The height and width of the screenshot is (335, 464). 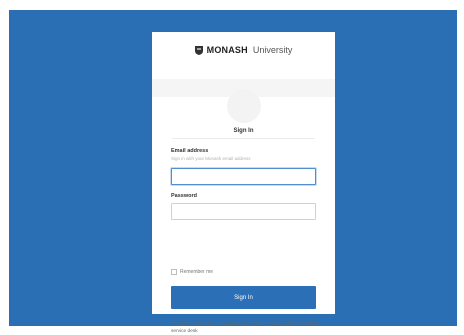 I want to click on password-field, so click(x=243, y=211).